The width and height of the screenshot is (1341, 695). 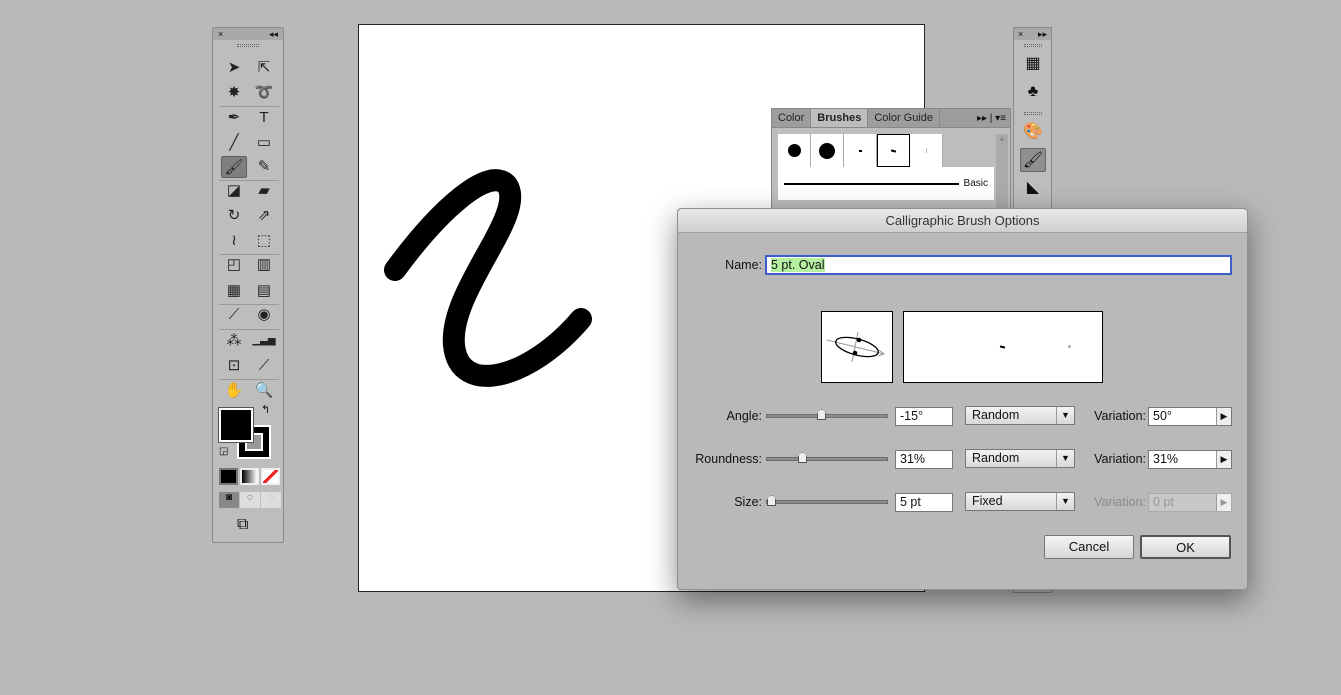 What do you see at coordinates (1020, 458) in the screenshot?
I see `roundness-mode-select: Random ▼` at bounding box center [1020, 458].